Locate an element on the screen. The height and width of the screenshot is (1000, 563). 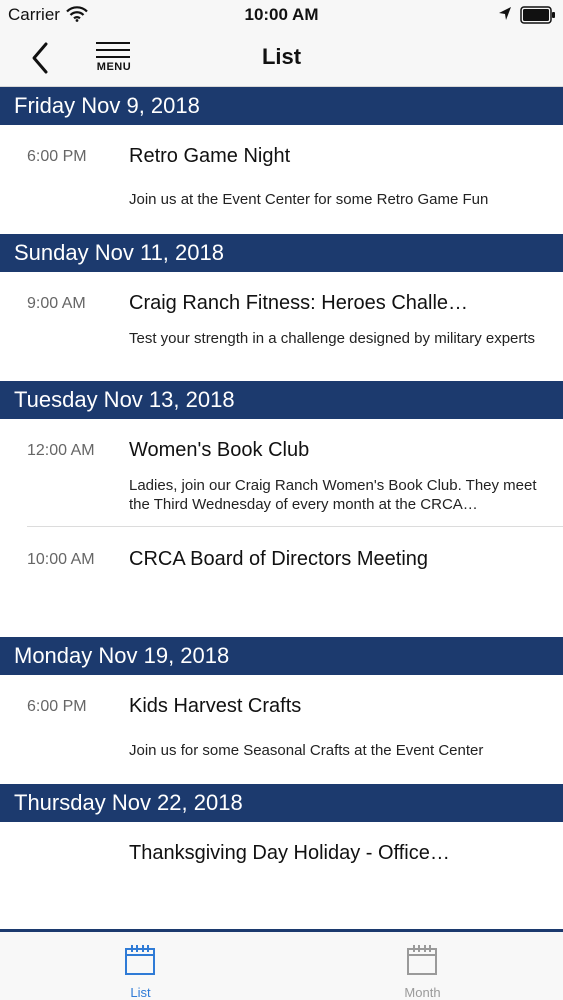
tab-label: Month is located at coordinates (422, 992).